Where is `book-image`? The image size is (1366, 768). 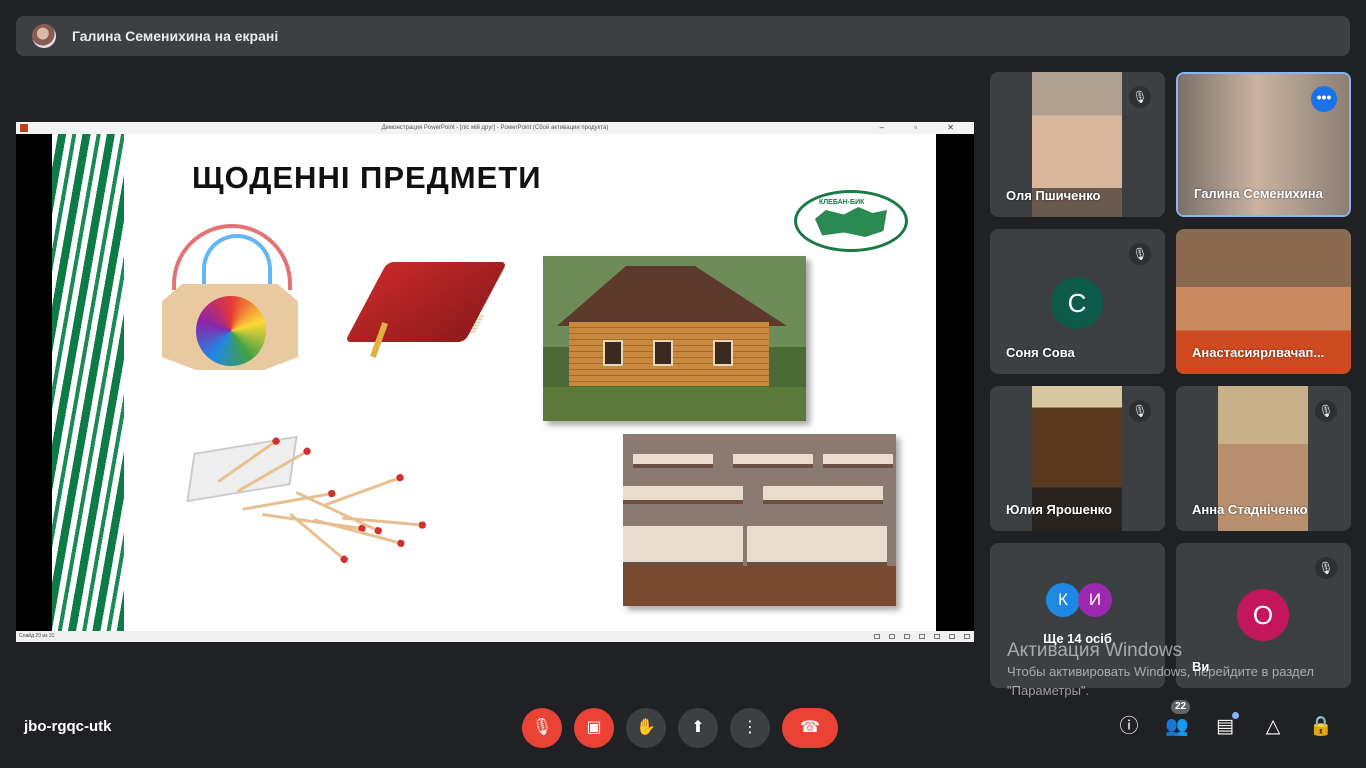
book-image is located at coordinates (426, 312).